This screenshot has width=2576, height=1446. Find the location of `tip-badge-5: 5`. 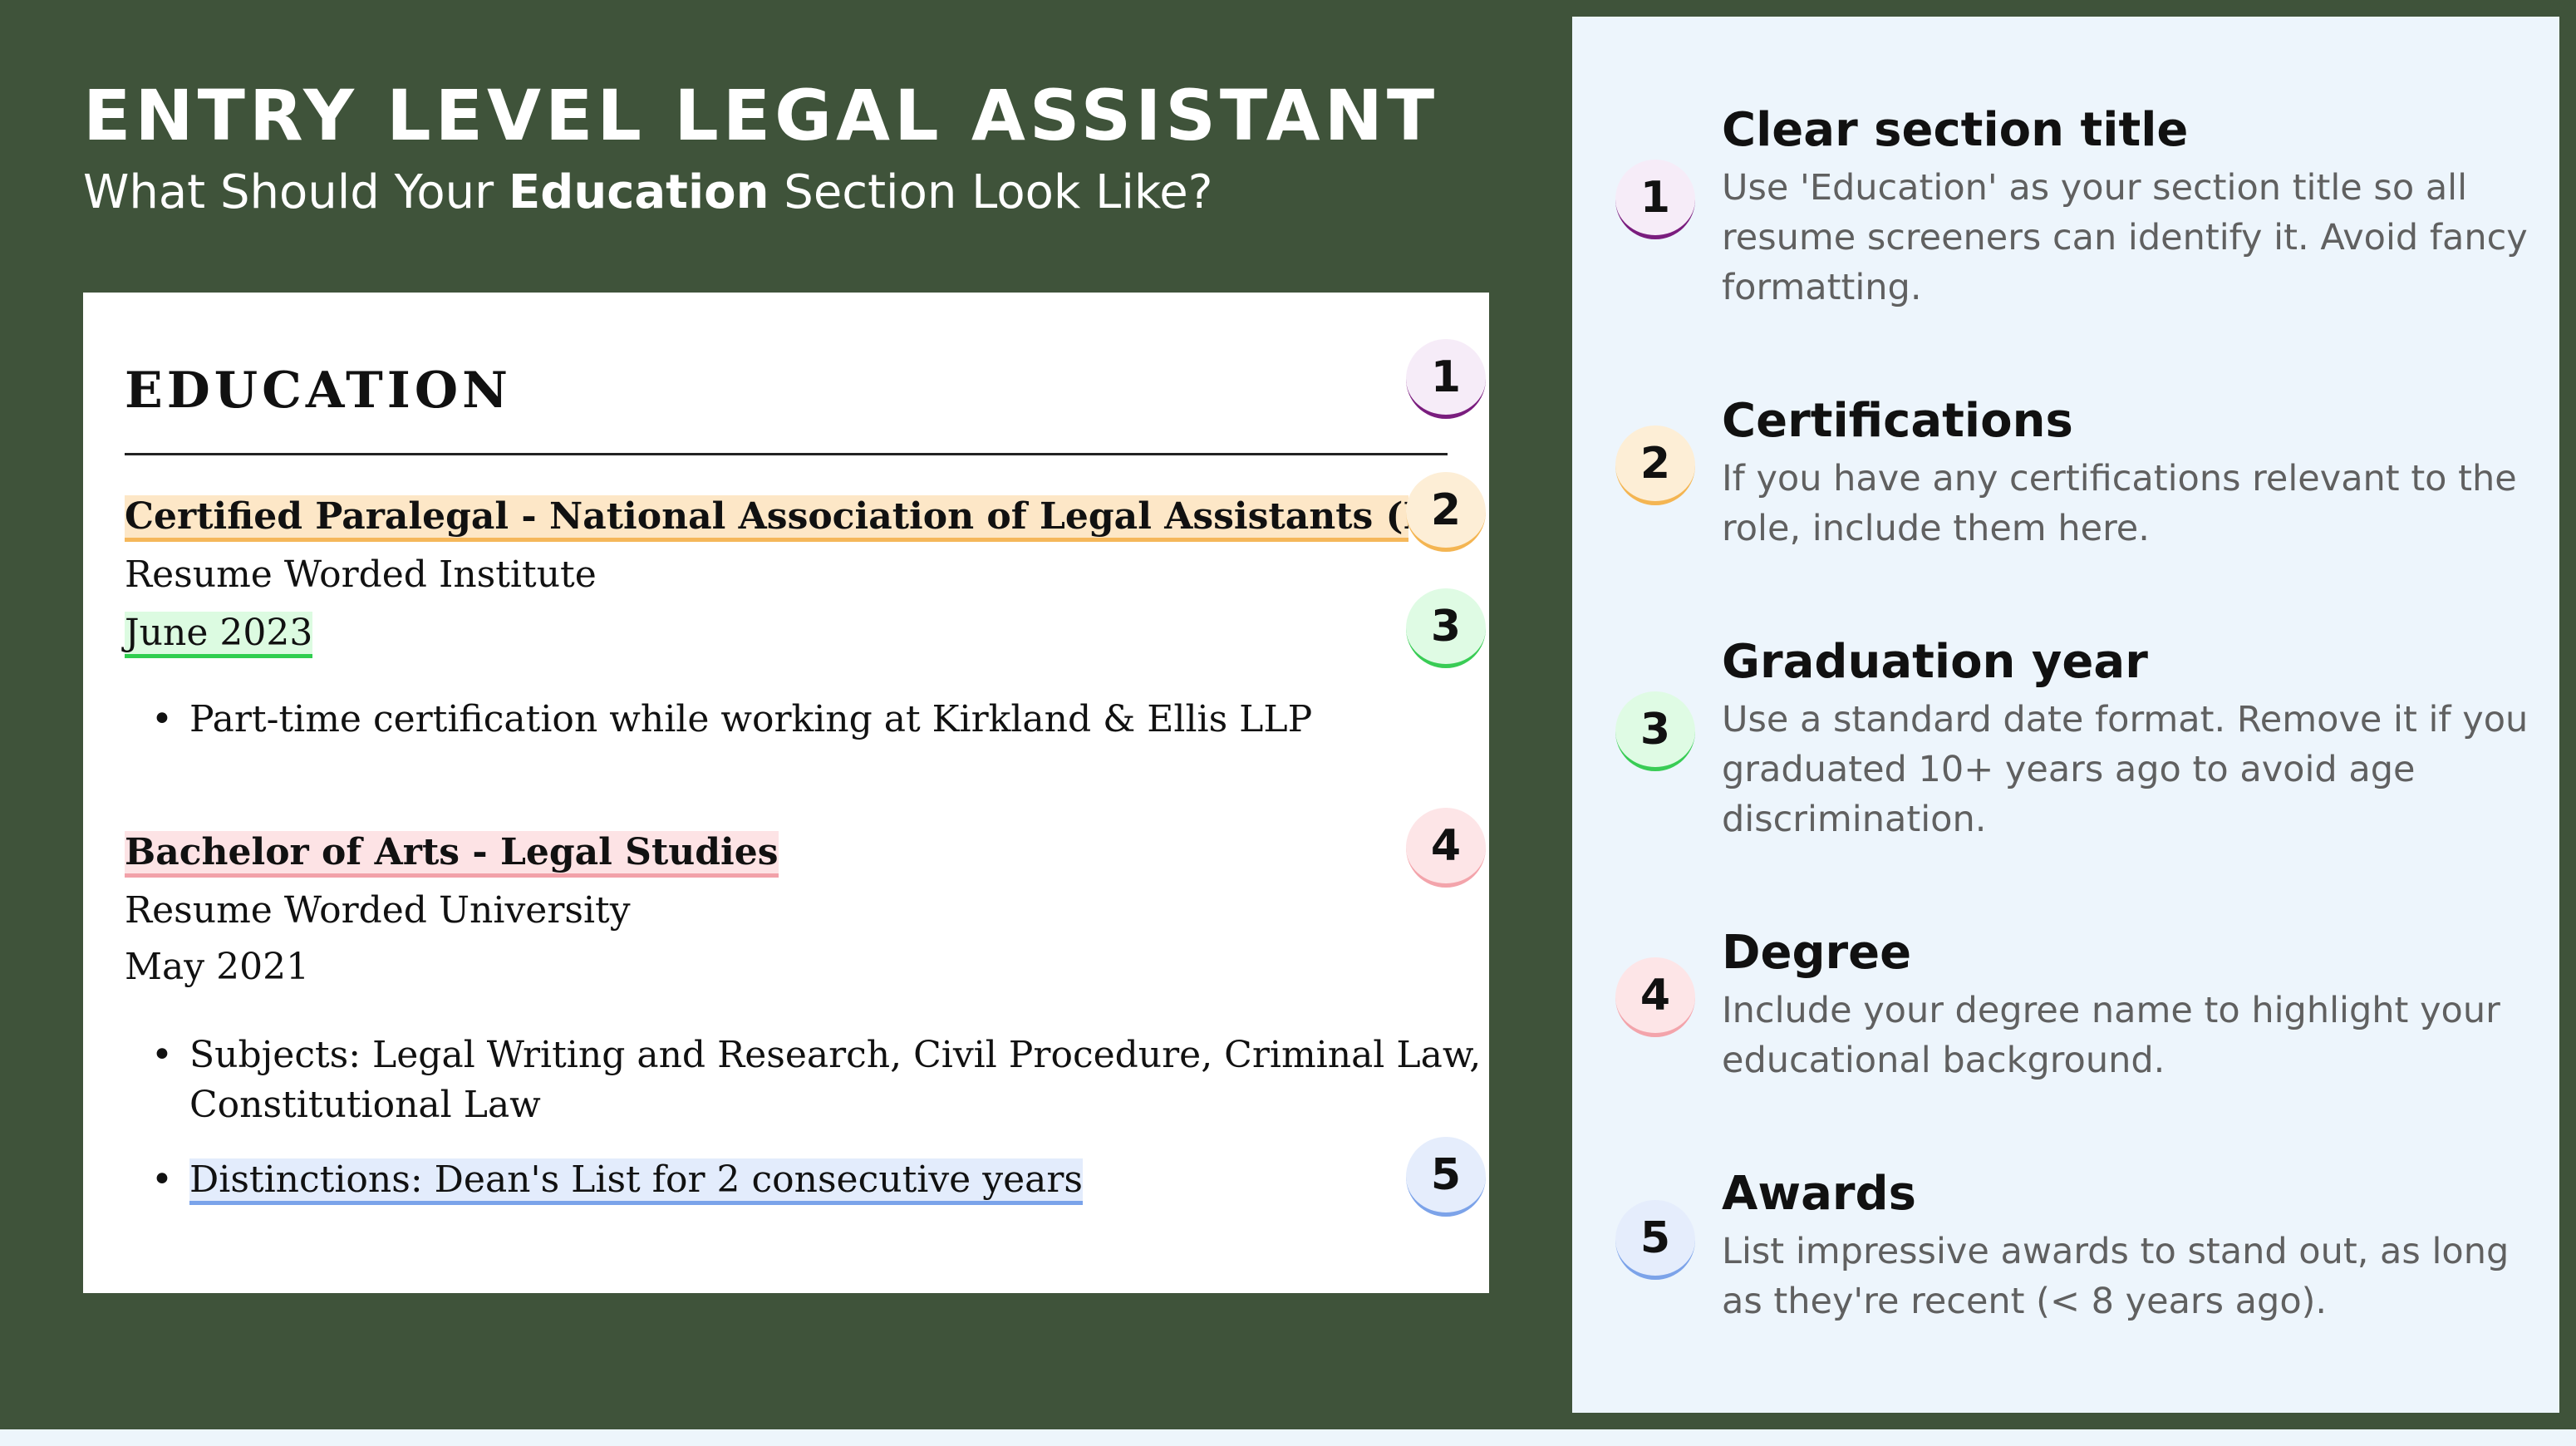

tip-badge-5: 5 is located at coordinates (1655, 1240).